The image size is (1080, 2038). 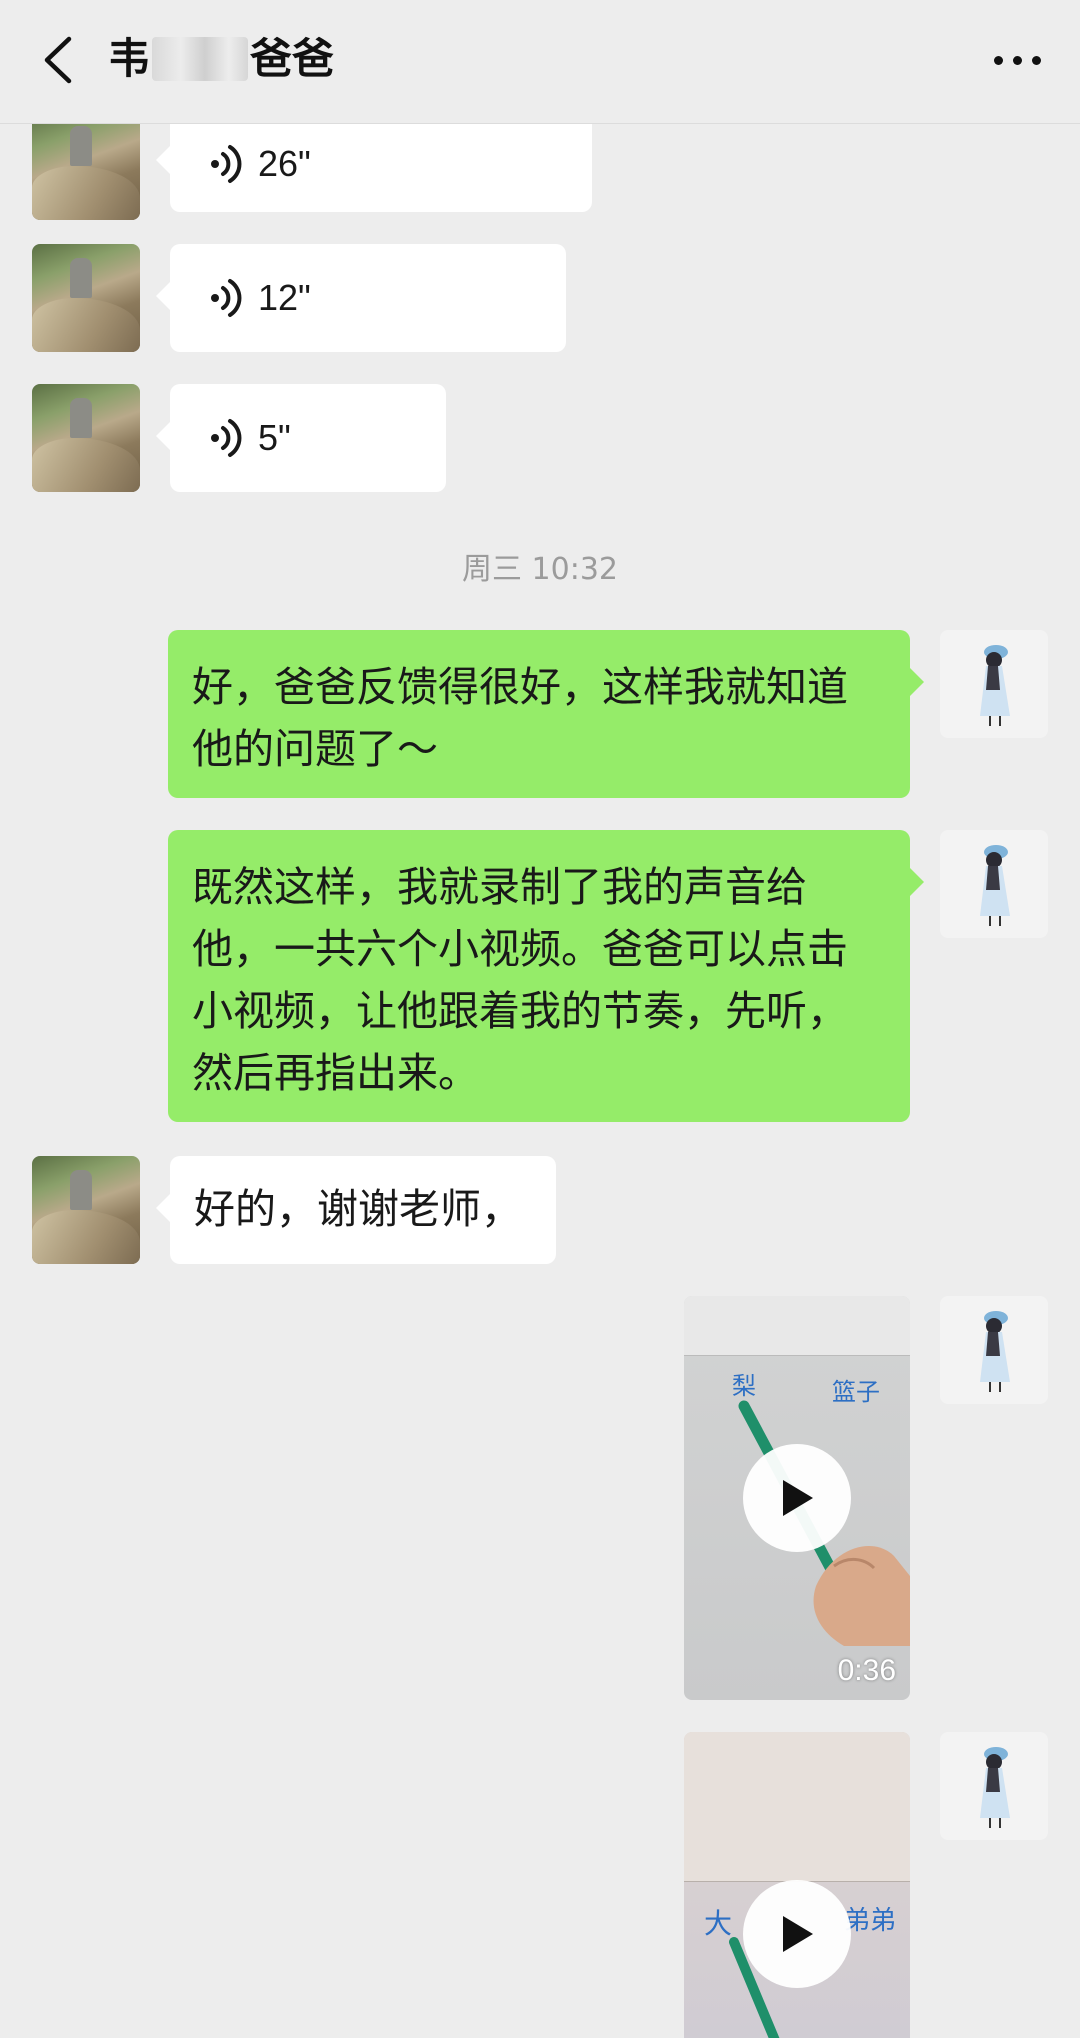 What do you see at coordinates (274, 437) in the screenshot?
I see `voice-duration: 5"` at bounding box center [274, 437].